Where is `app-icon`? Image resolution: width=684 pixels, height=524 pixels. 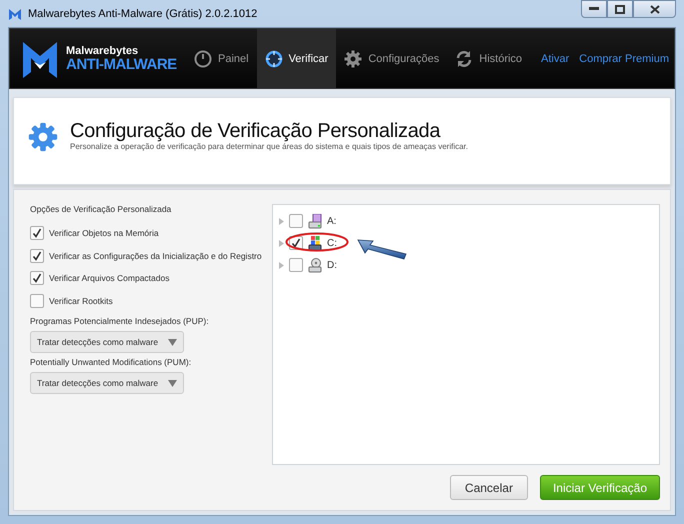 app-icon is located at coordinates (15, 13).